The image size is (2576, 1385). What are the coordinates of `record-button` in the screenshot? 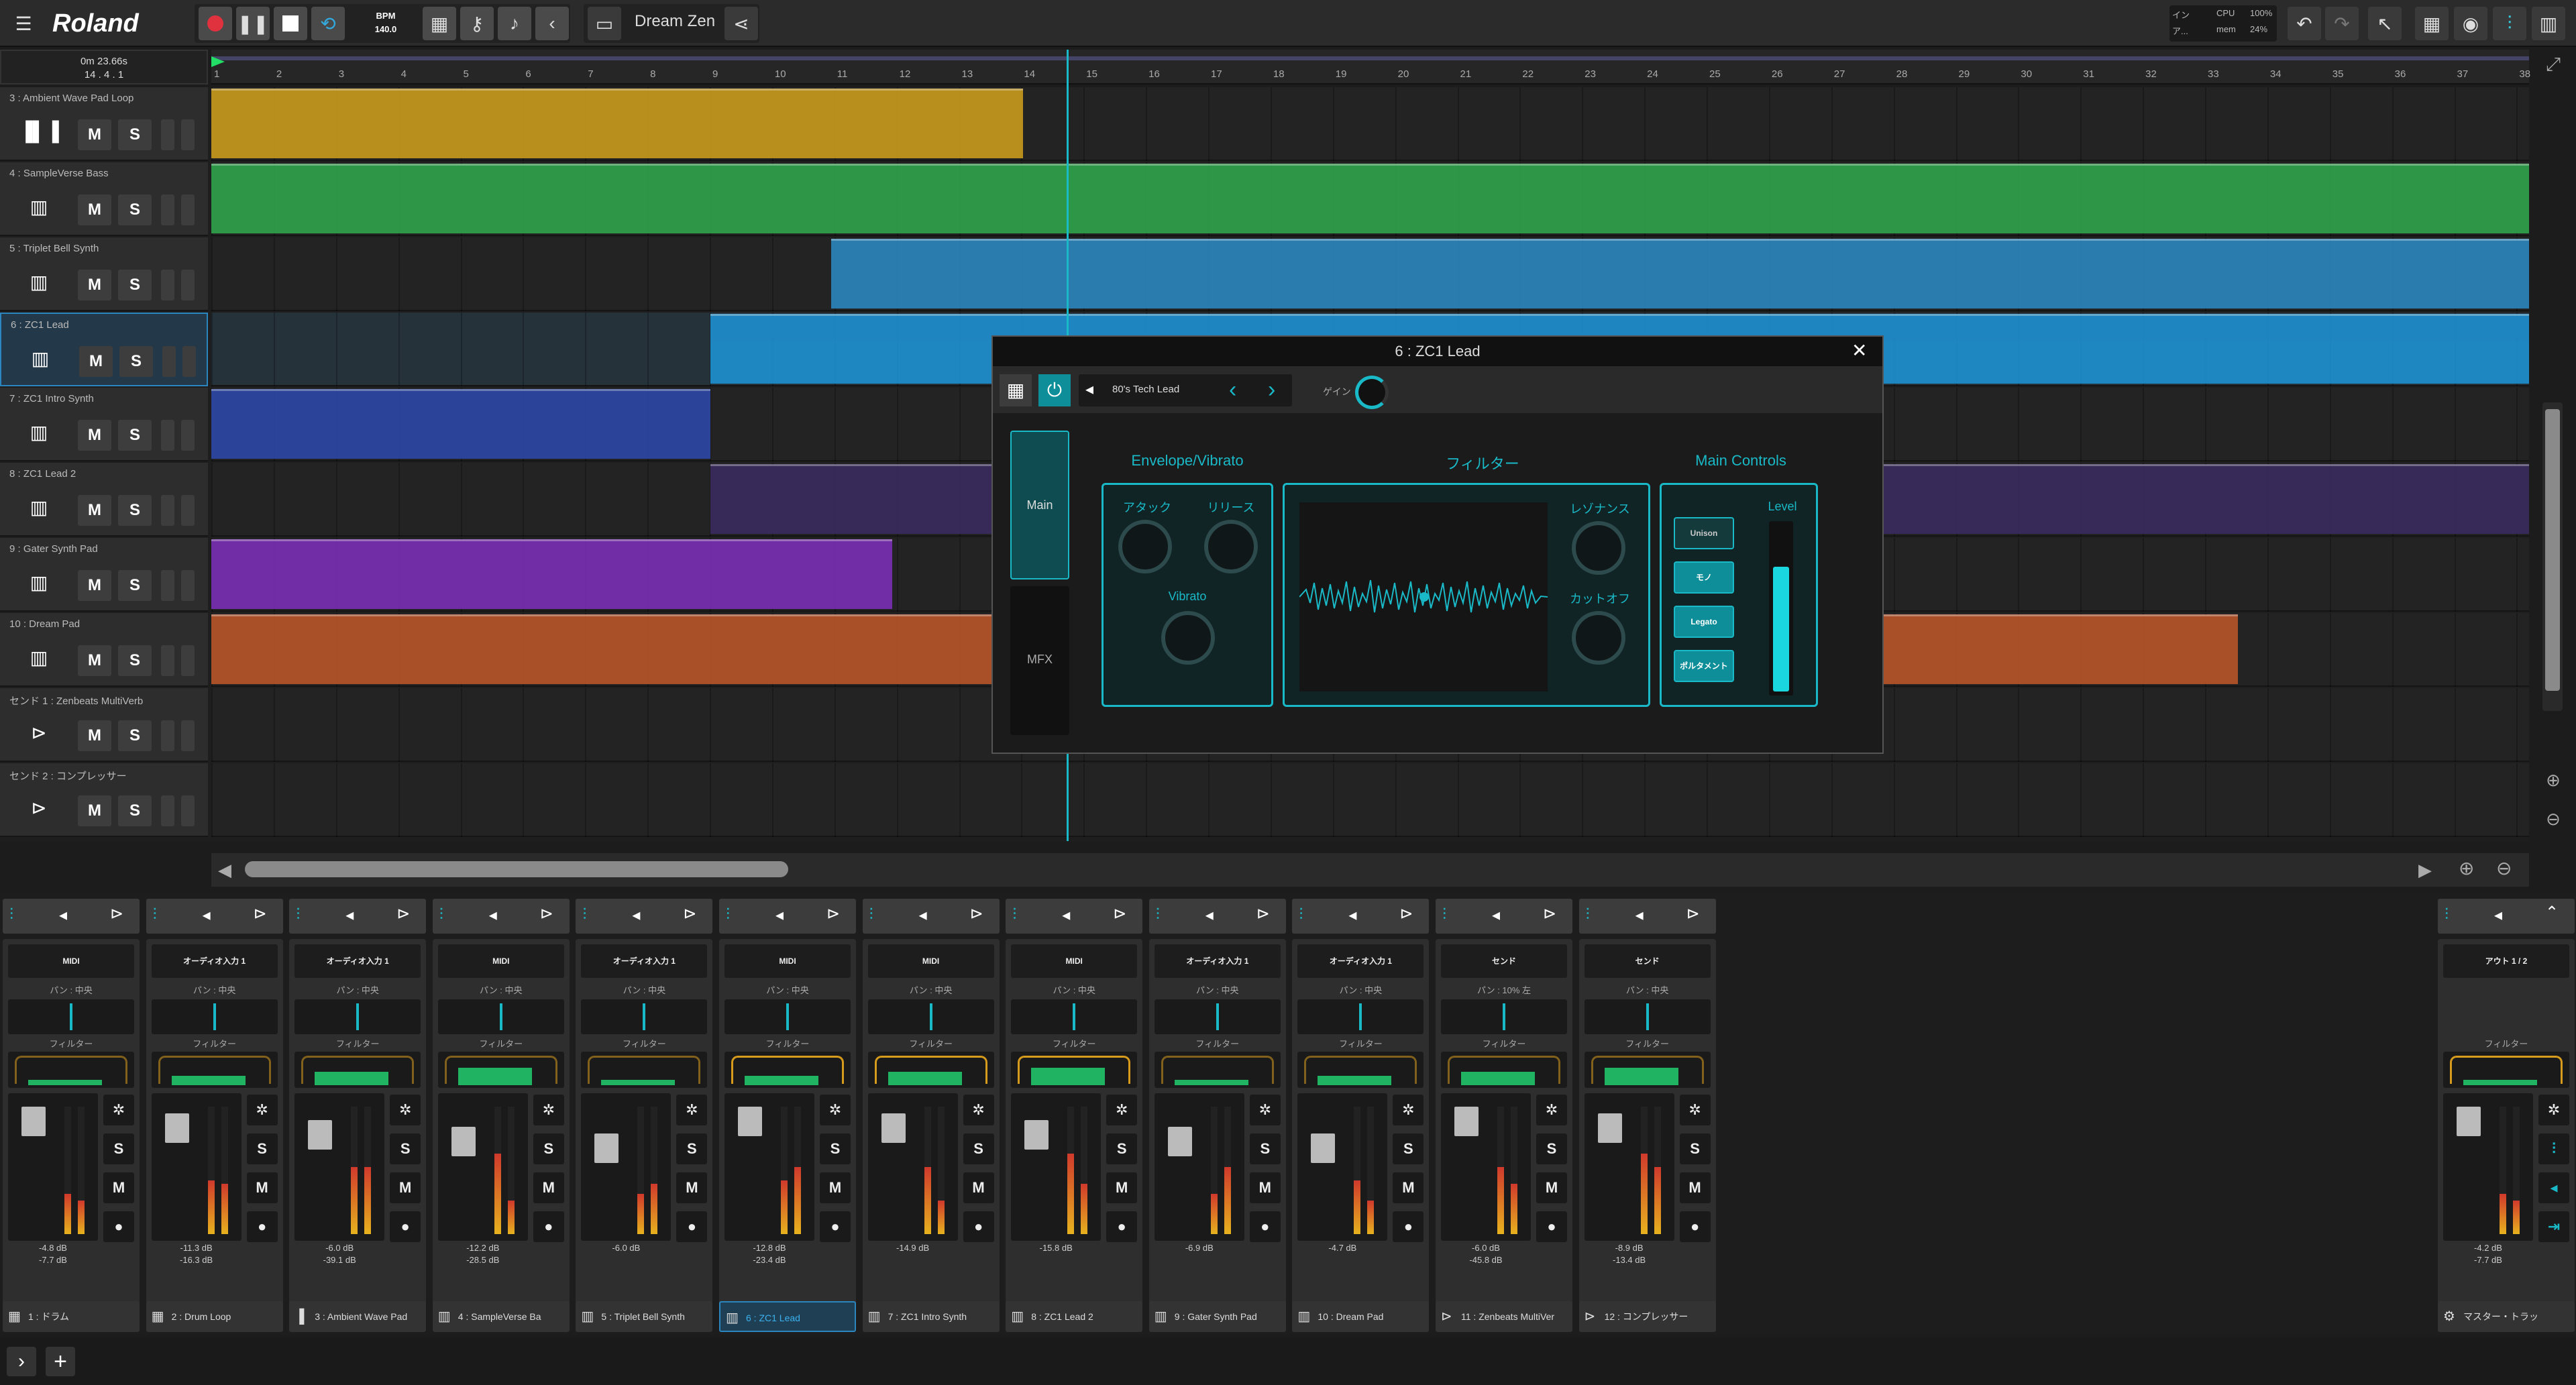 It's located at (215, 23).